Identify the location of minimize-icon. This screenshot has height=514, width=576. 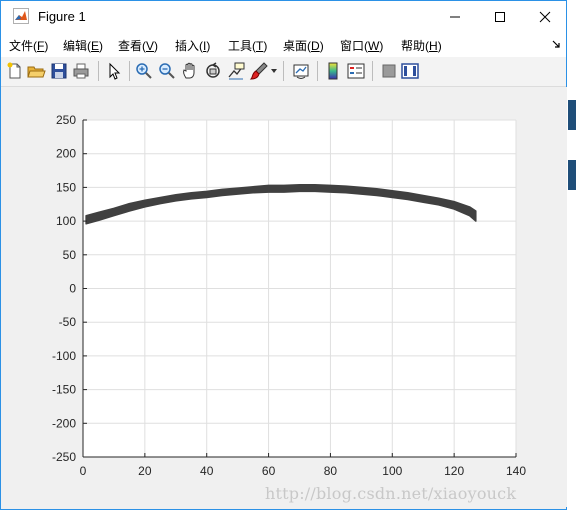
(455, 16).